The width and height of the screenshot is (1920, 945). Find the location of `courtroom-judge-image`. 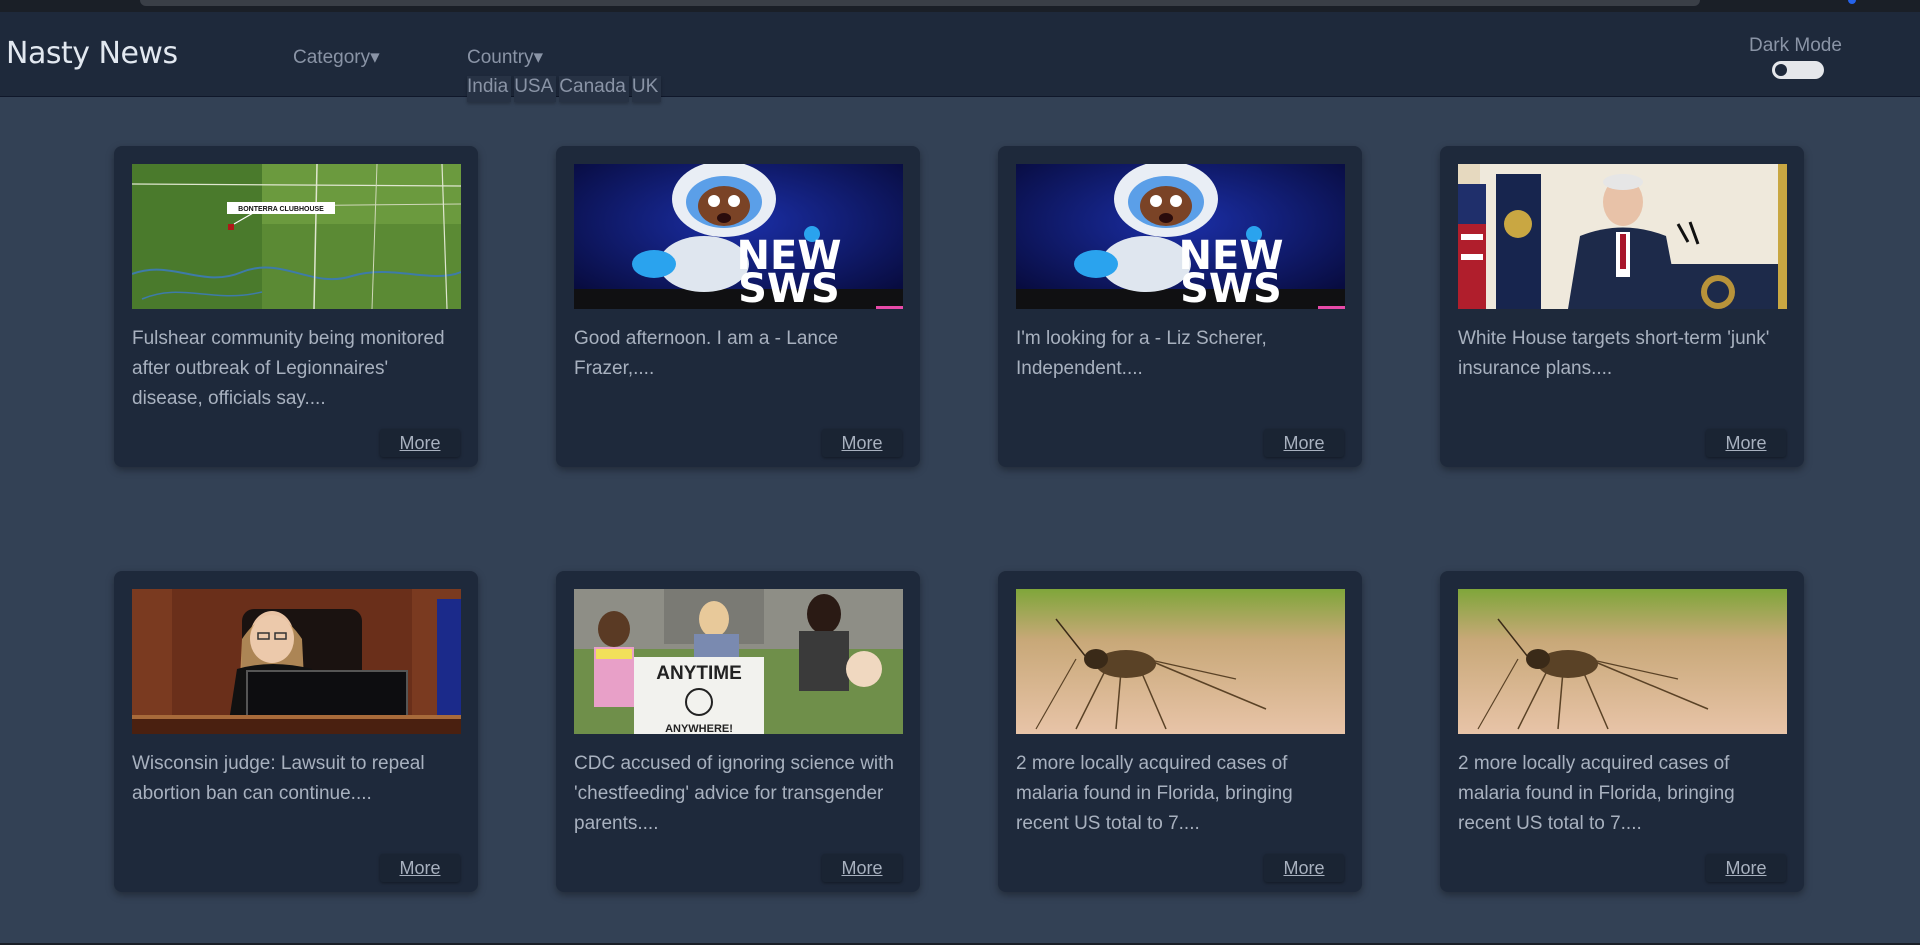

courtroom-judge-image is located at coordinates (296, 661).